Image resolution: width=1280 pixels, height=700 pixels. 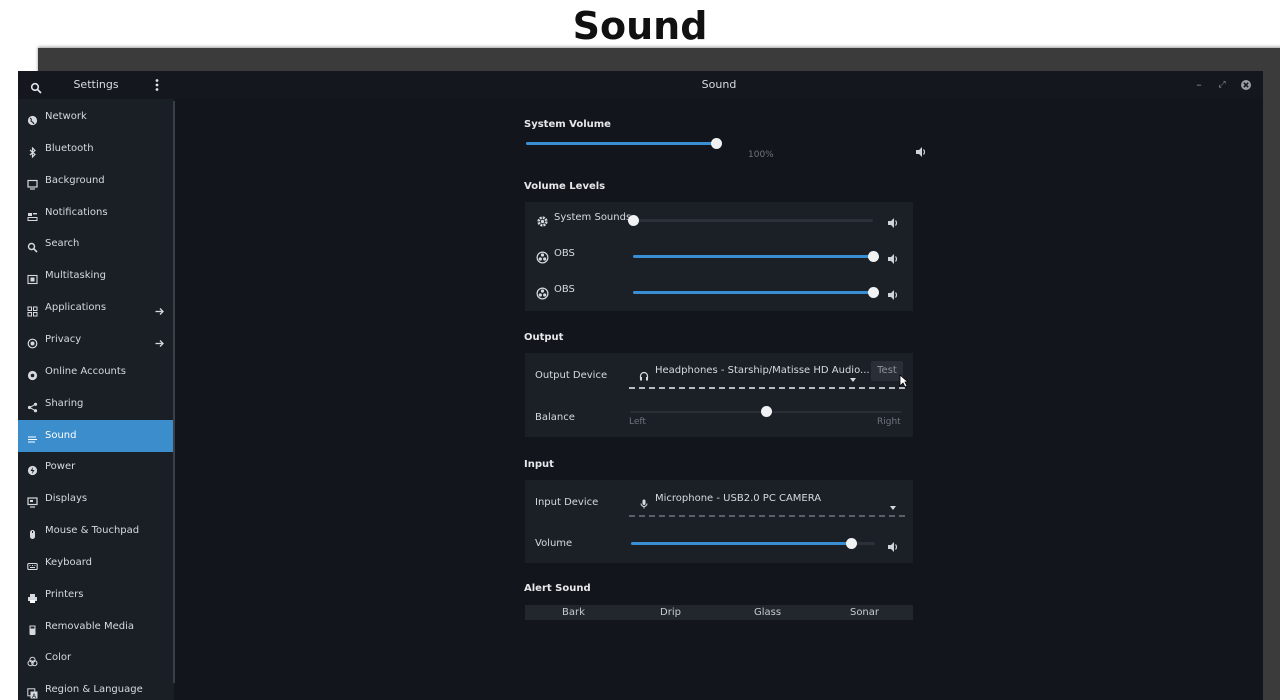 What do you see at coordinates (96, 149) in the screenshot?
I see `sidebar-item-bluetooth: Bluetooth` at bounding box center [96, 149].